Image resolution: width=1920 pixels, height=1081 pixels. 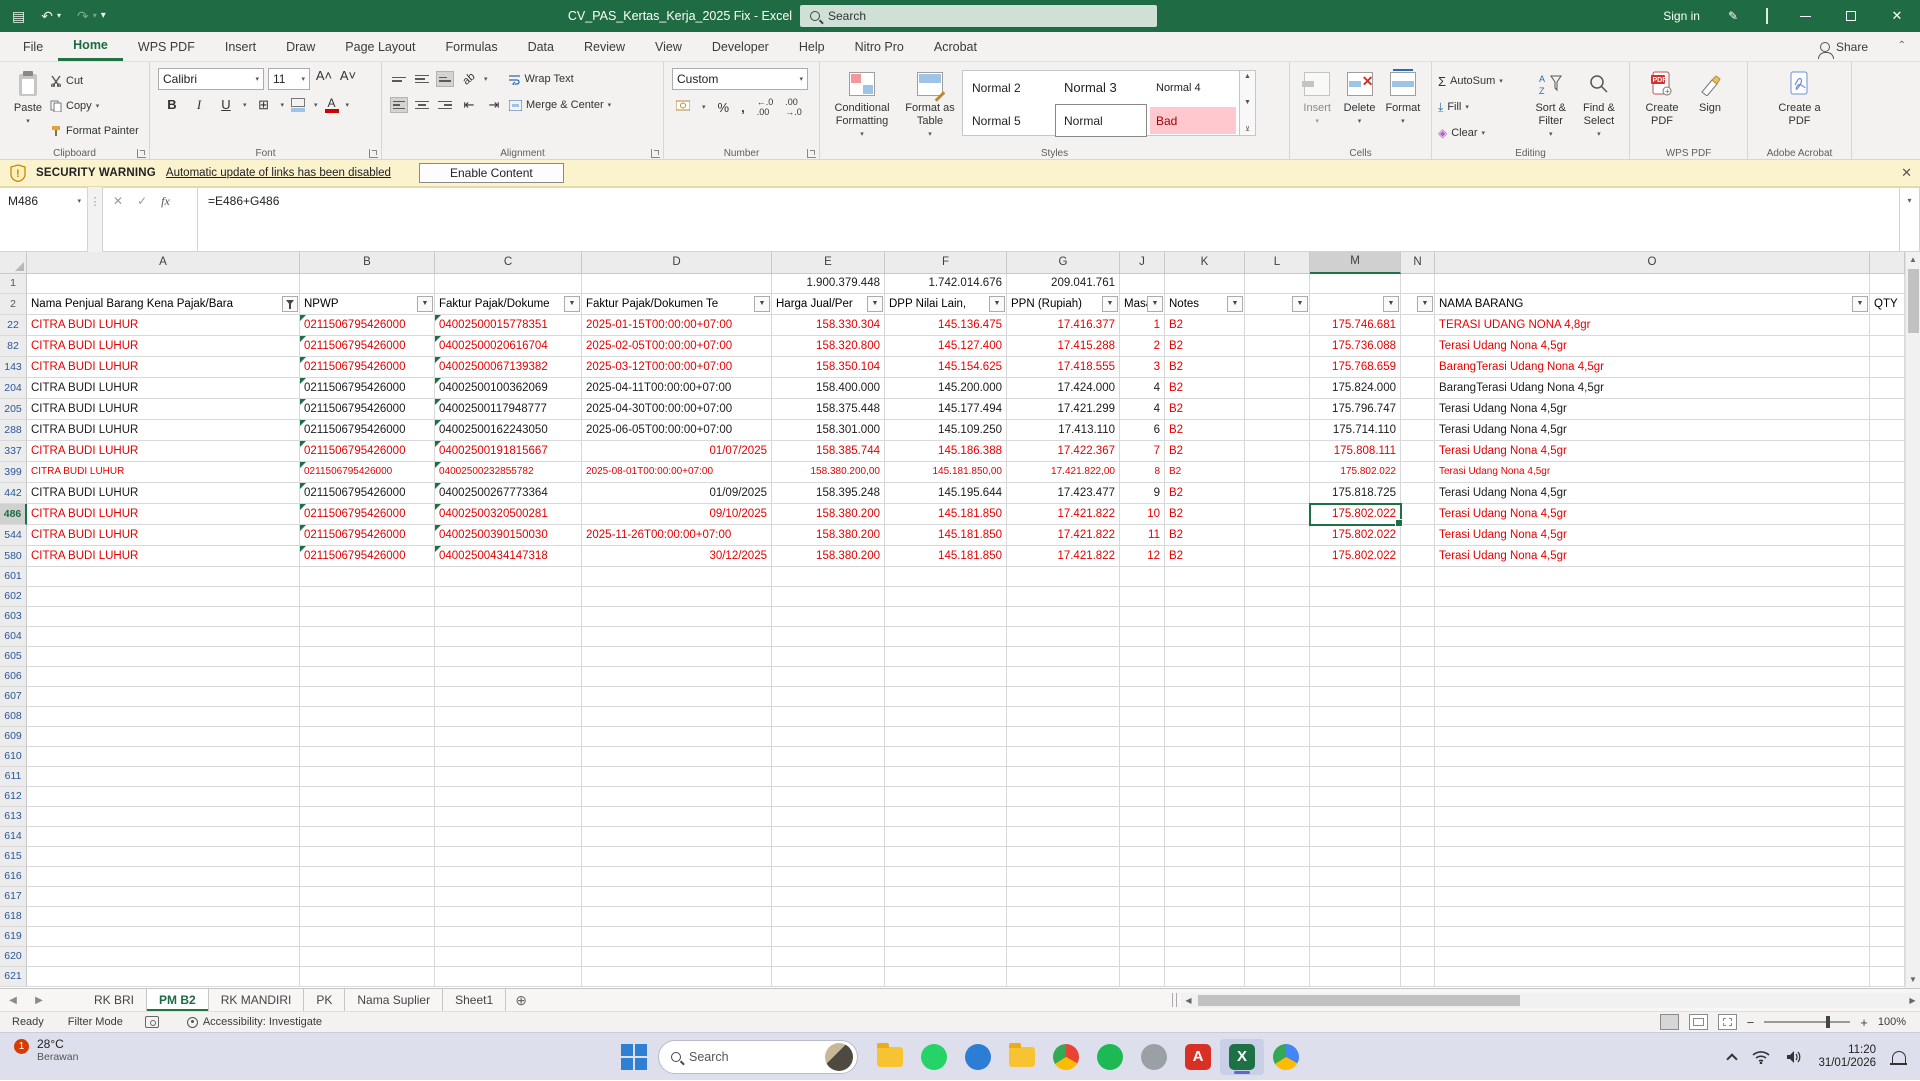 What do you see at coordinates (1142, 388) in the screenshot?
I see `grid-cell: 4` at bounding box center [1142, 388].